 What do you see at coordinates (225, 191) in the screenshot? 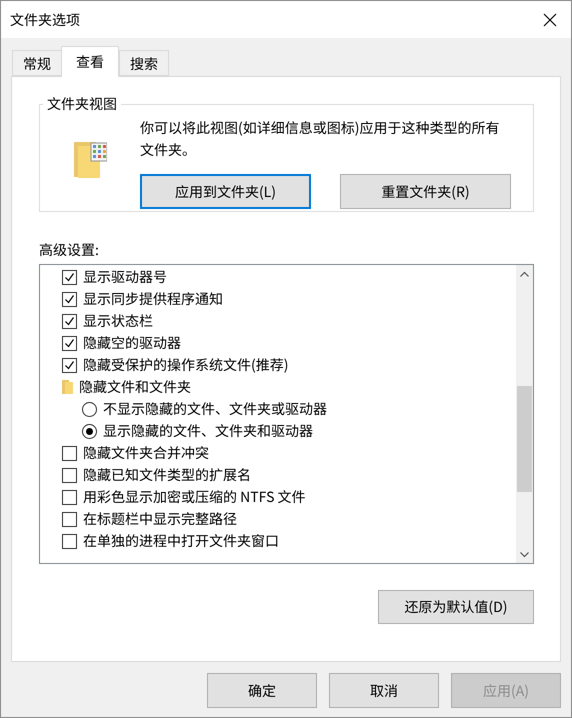
I see `folder-button: 应用到文件夹(L)` at bounding box center [225, 191].